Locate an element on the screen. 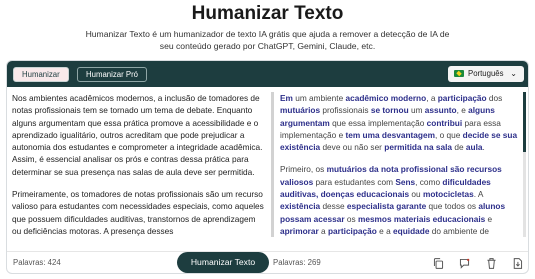 Image resolution: width=535 pixels, height=279 pixels. rewritten-phrase: Em is located at coordinates (286, 98).